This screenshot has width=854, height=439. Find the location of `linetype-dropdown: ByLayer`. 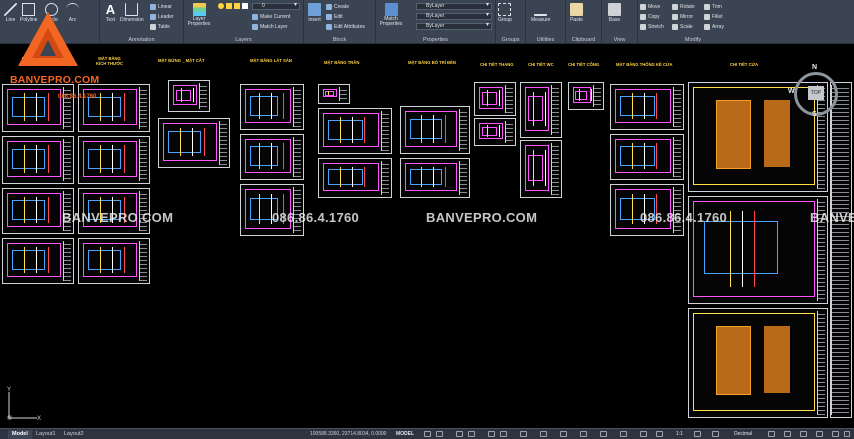

linetype-dropdown: ByLayer is located at coordinates (454, 16).